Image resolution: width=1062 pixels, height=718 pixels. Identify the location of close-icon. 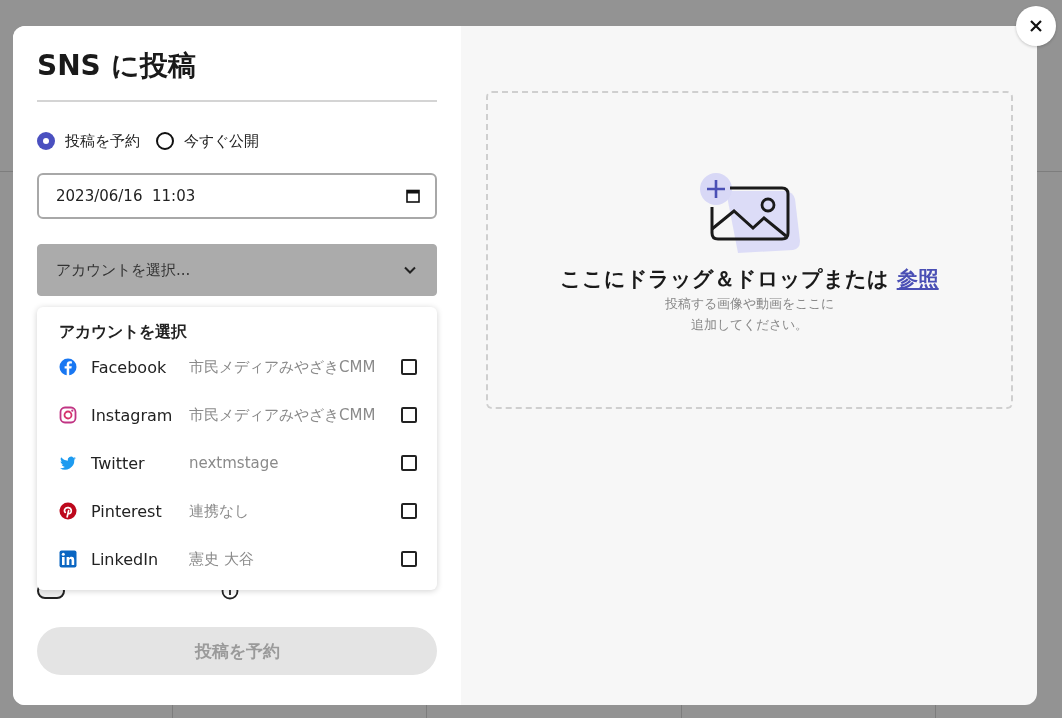
(1036, 26).